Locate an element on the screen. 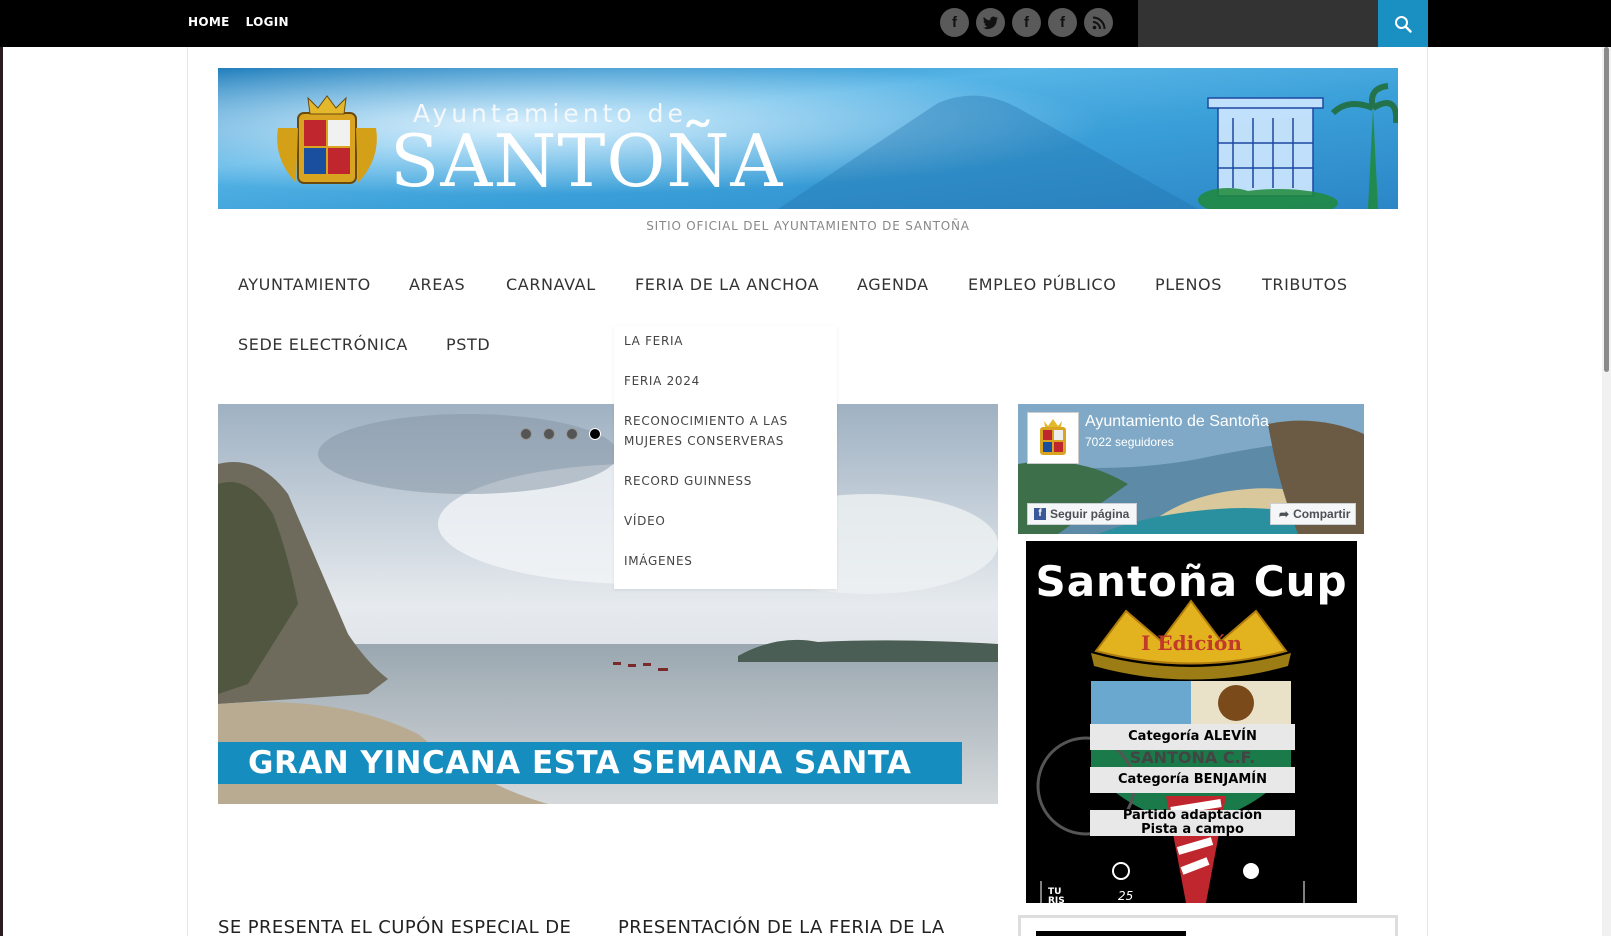  nav-login-link: LOGIN is located at coordinates (267, 22).